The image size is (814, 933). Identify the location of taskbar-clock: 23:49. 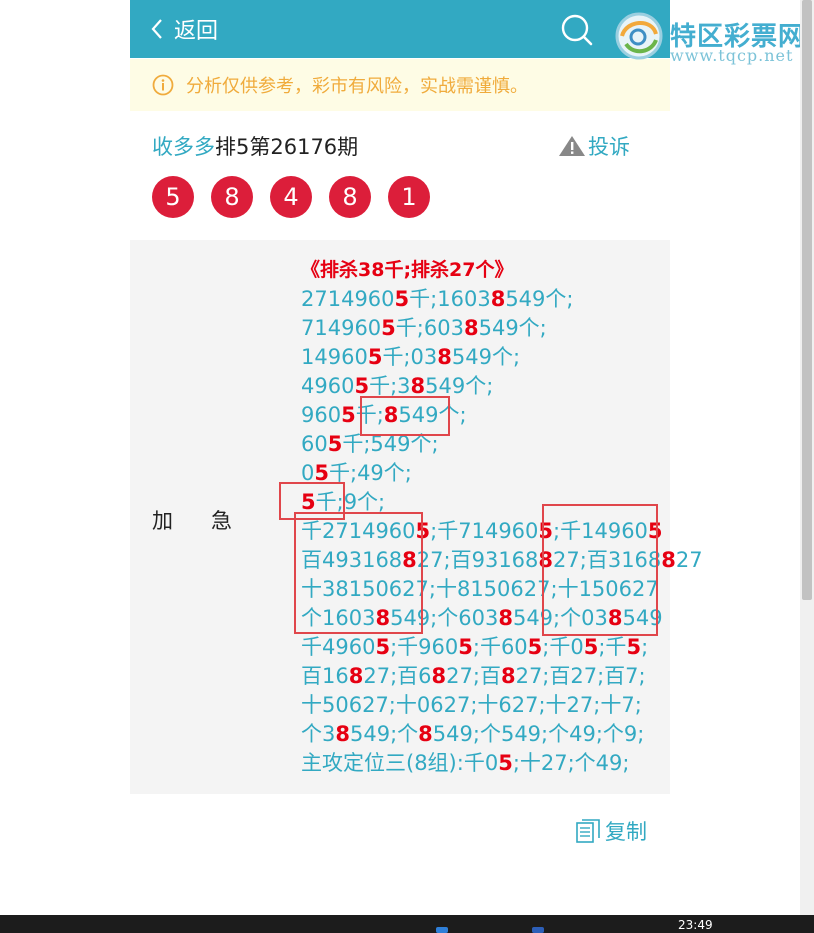
(695, 925).